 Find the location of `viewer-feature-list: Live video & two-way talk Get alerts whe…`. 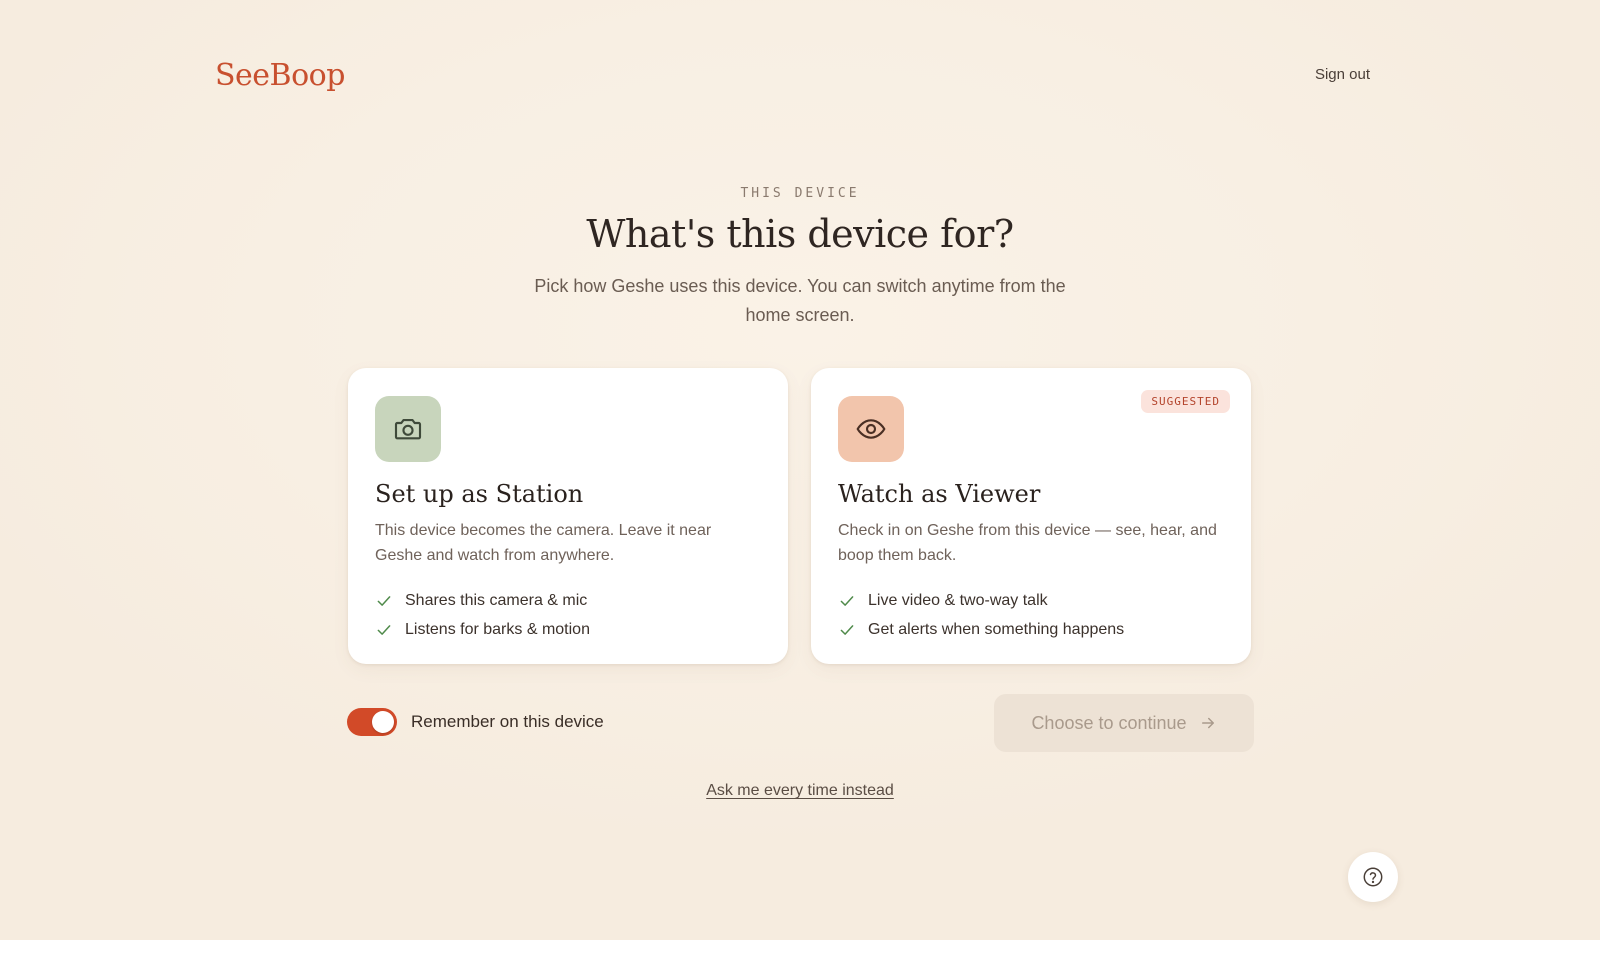

viewer-feature-list: Live video & two-way talk Get alerts whe… is located at coordinates (981, 615).